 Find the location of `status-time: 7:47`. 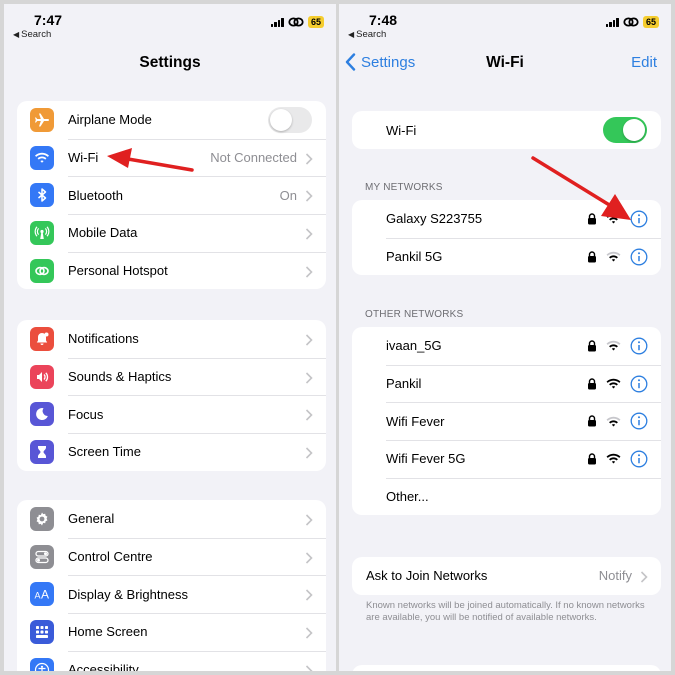

status-time: 7:47 is located at coordinates (48, 20).